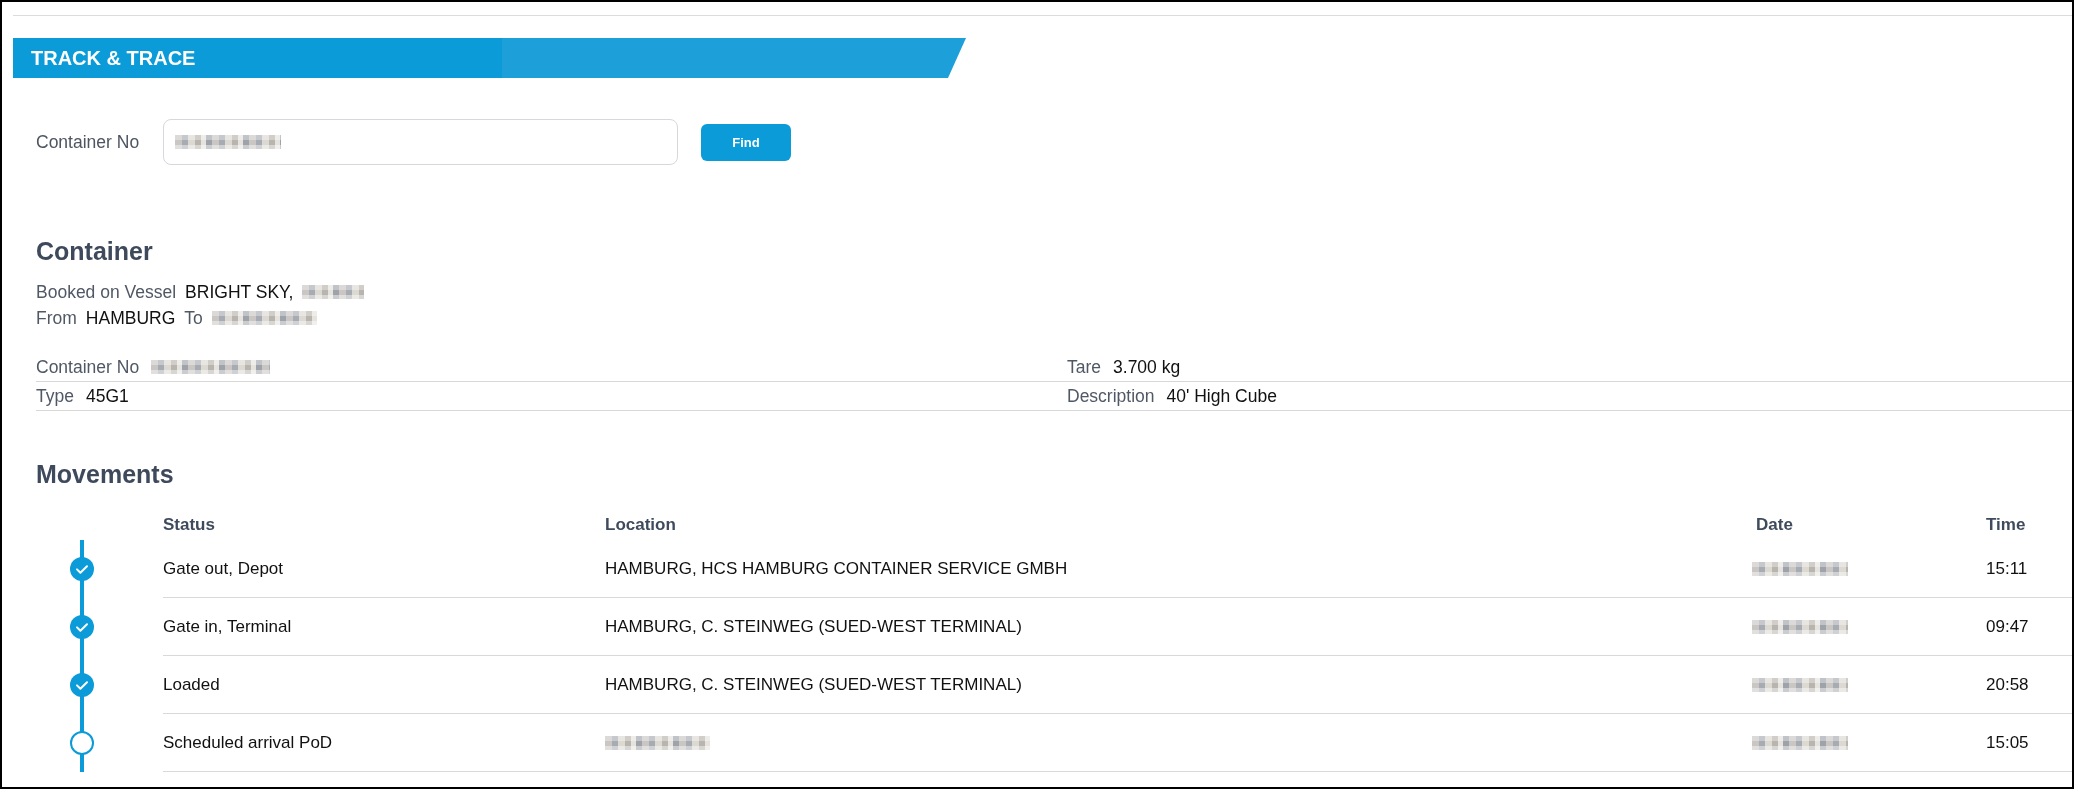 The image size is (2074, 789). Describe the element at coordinates (1147, 367) in the screenshot. I see `field-value: 3.700 kg` at that location.